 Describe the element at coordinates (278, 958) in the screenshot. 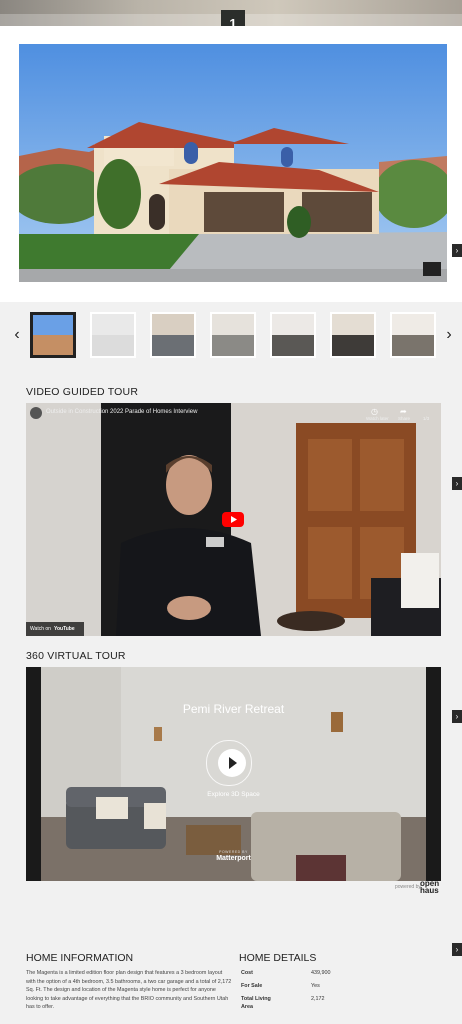

I see `home-details-heading: HOME DETAILS` at that location.